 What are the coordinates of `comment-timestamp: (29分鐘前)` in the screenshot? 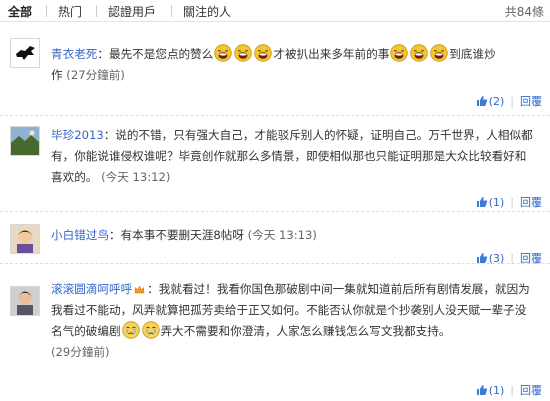 It's located at (80, 352).